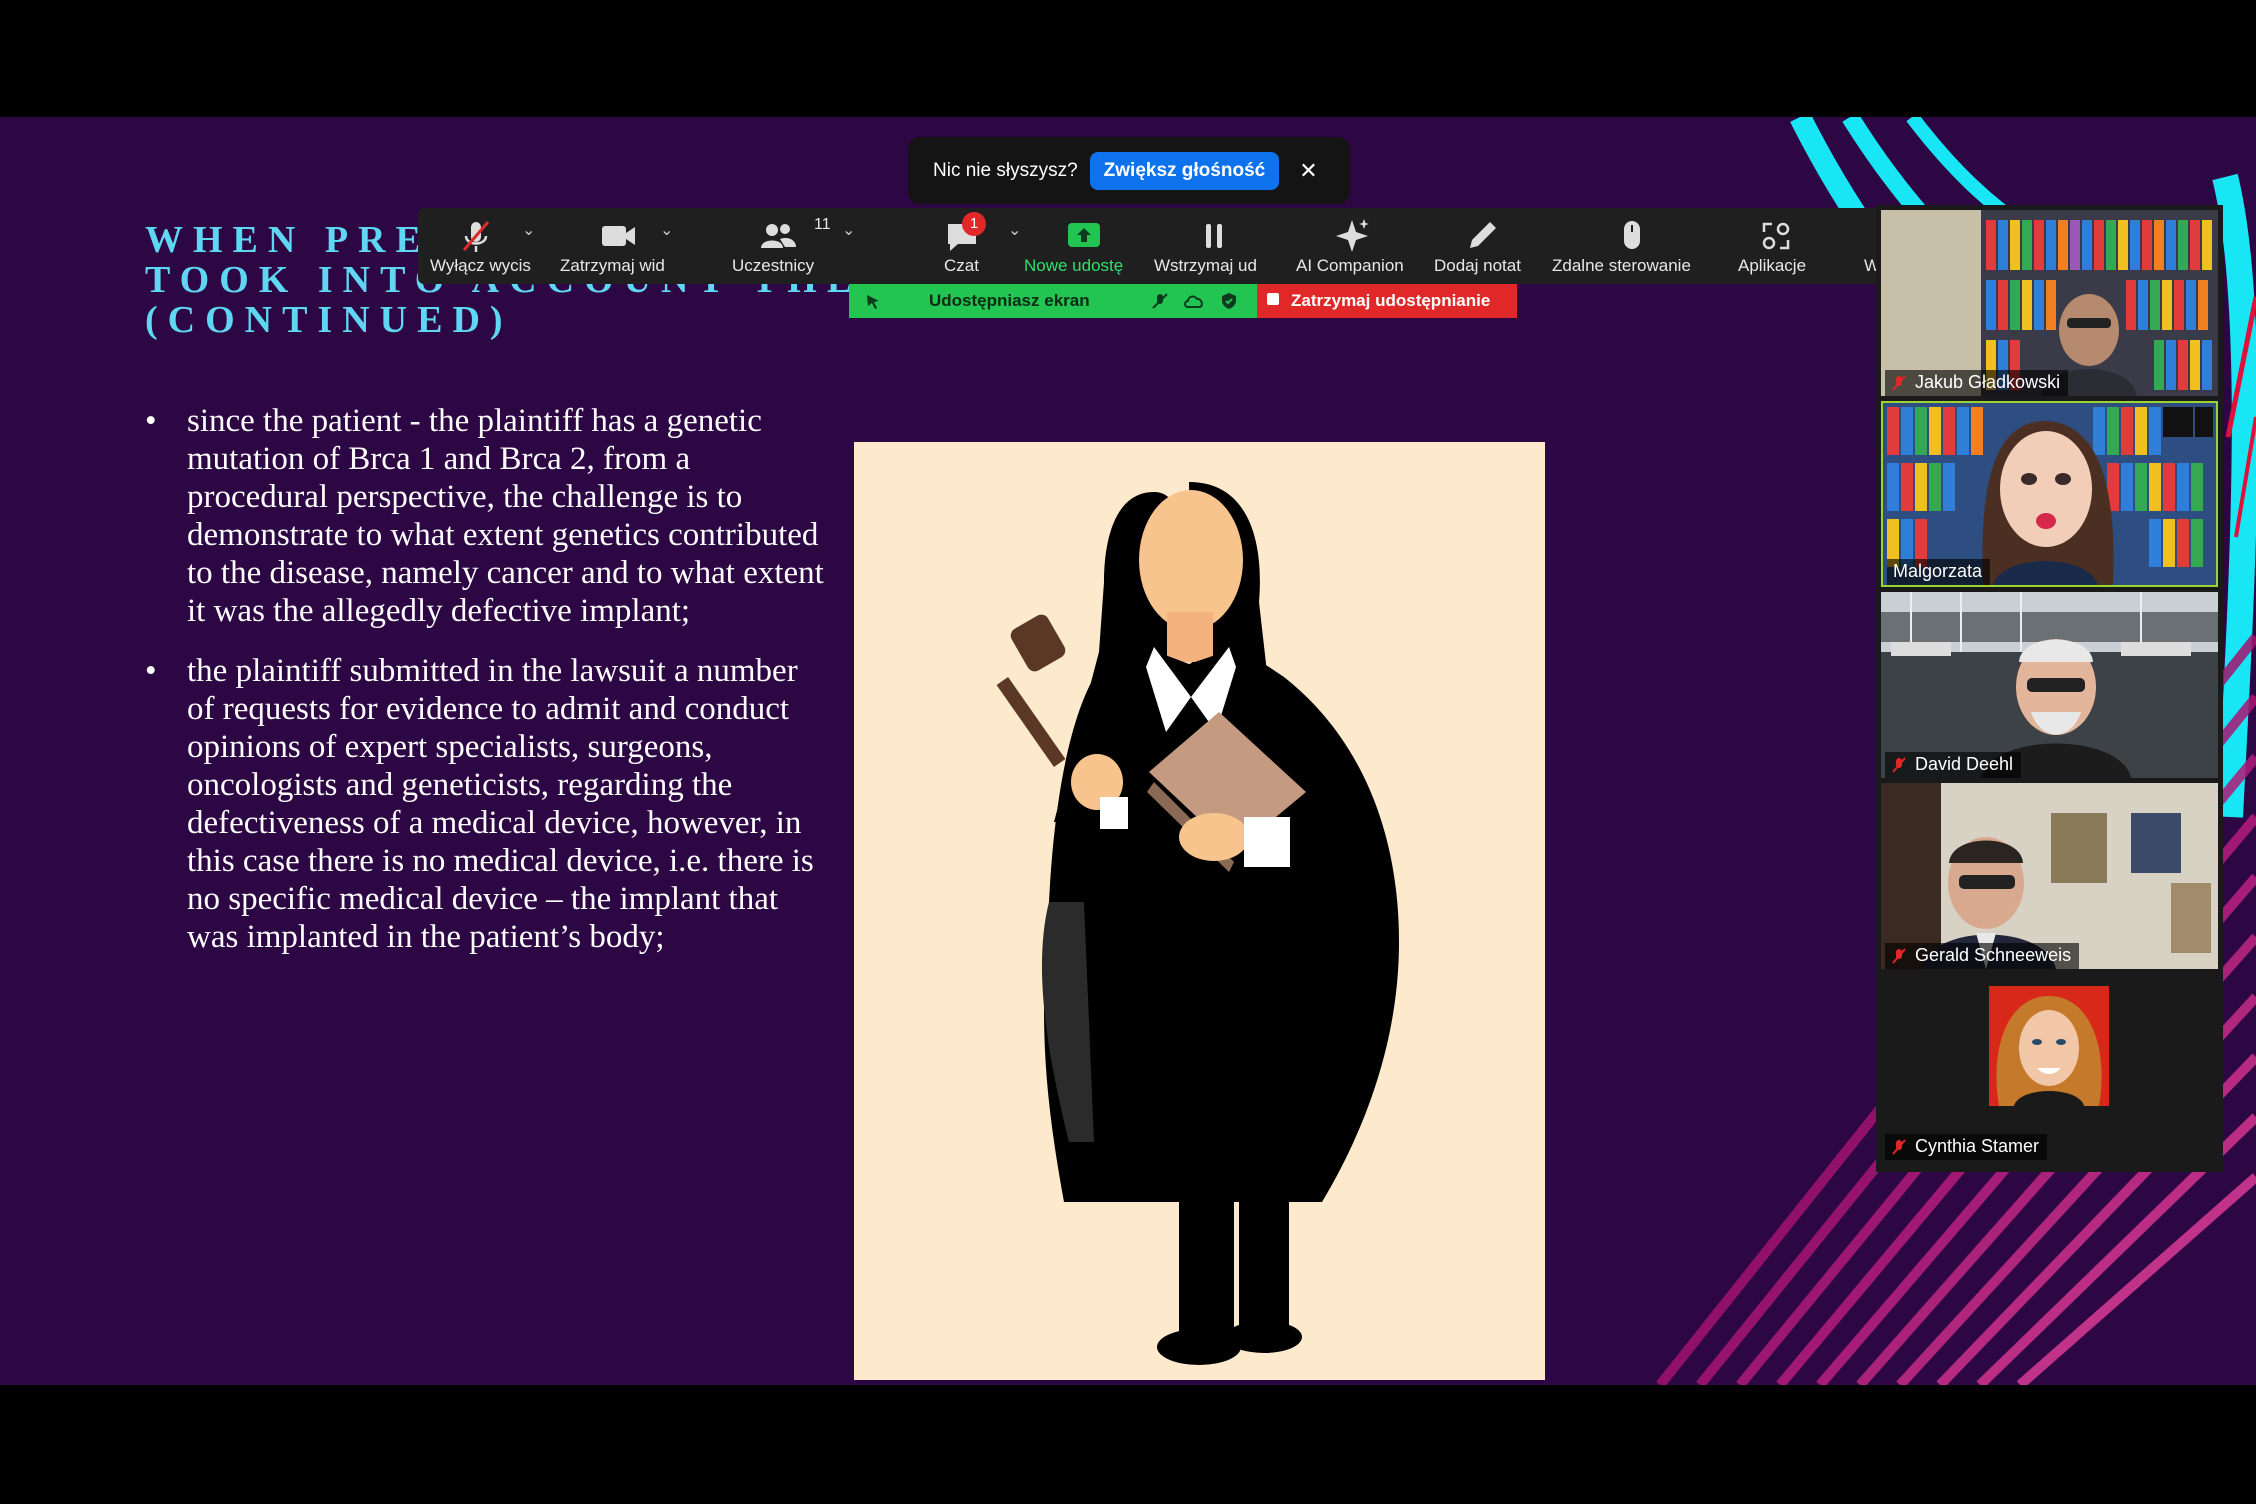  Describe the element at coordinates (1621, 265) in the screenshot. I see `remote-control-label: Zdalne sterowanie` at that location.